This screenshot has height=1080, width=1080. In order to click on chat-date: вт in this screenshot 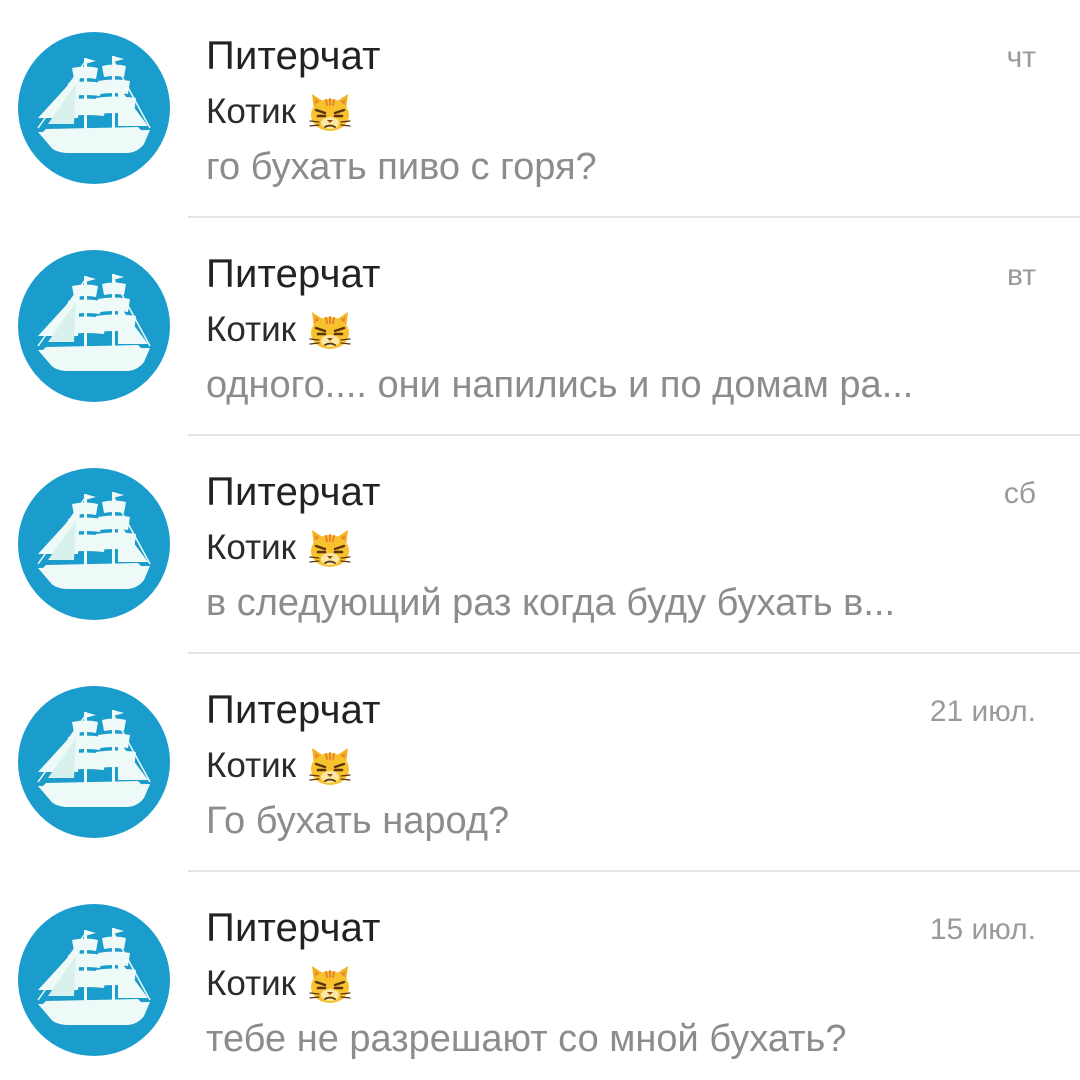, I will do `click(1021, 275)`.